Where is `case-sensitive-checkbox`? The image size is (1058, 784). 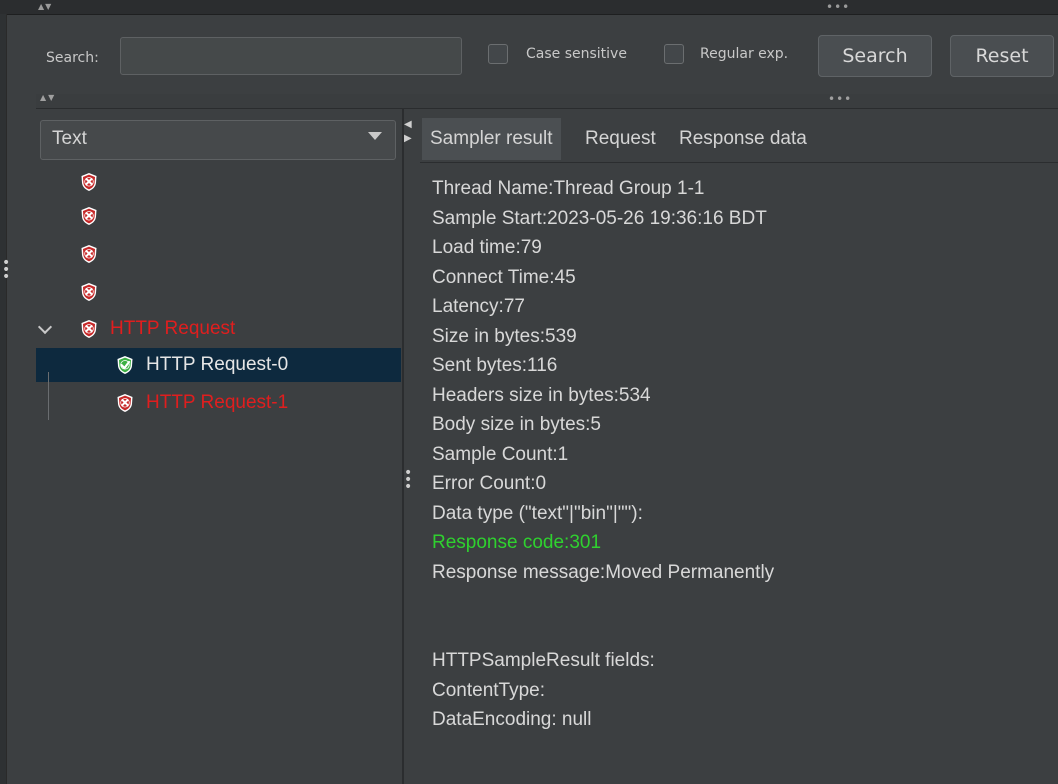 case-sensitive-checkbox is located at coordinates (498, 54).